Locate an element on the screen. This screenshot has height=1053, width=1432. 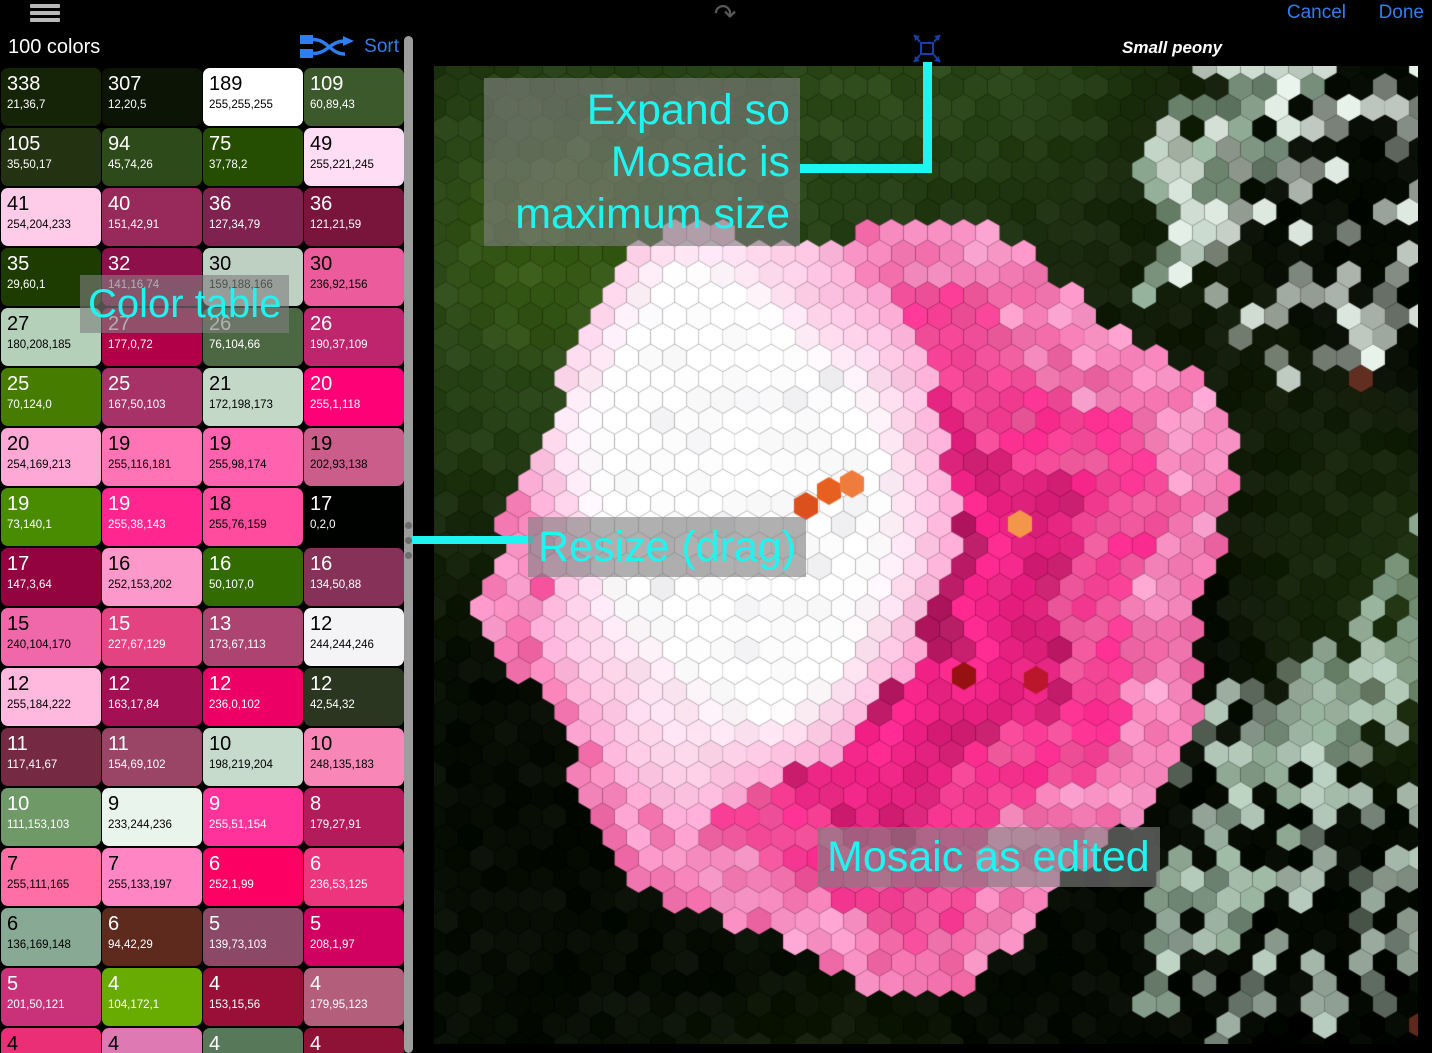
swatch-rgb: 255,51,154 is located at coordinates (238, 825).